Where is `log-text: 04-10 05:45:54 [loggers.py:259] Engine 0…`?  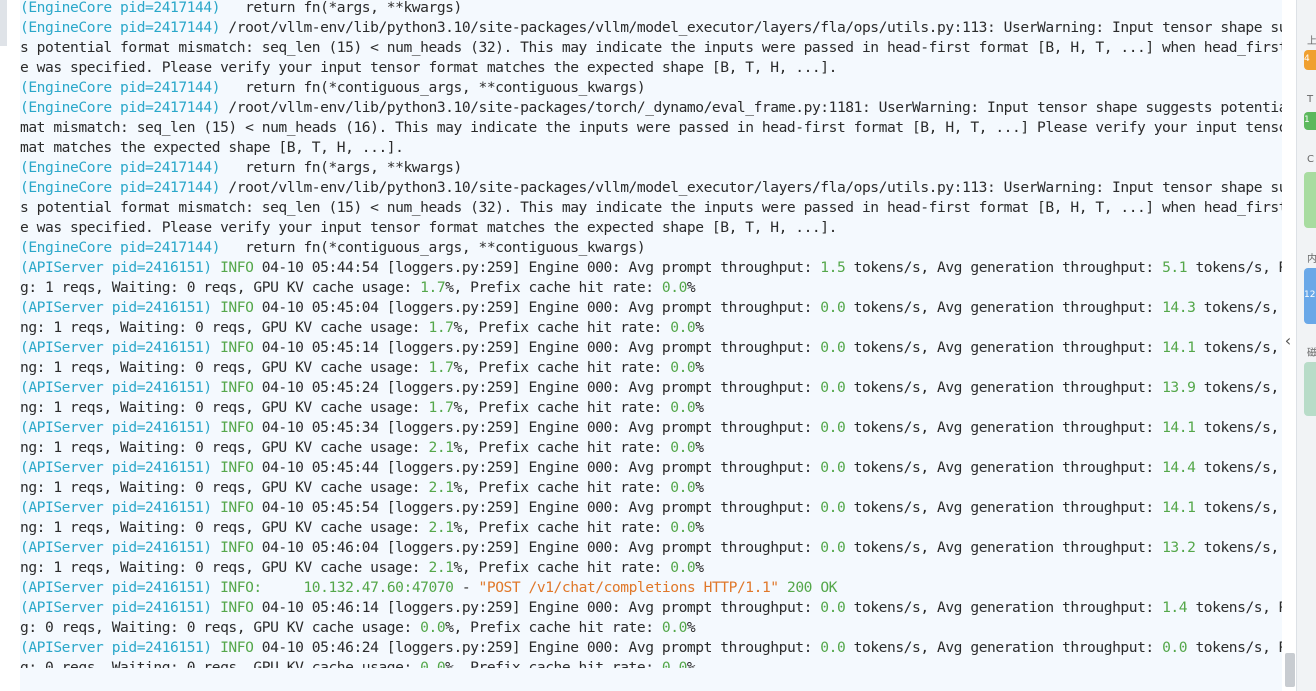
log-text: 04-10 05:45:54 [loggers.py:259] Engine 0… is located at coordinates (537, 507).